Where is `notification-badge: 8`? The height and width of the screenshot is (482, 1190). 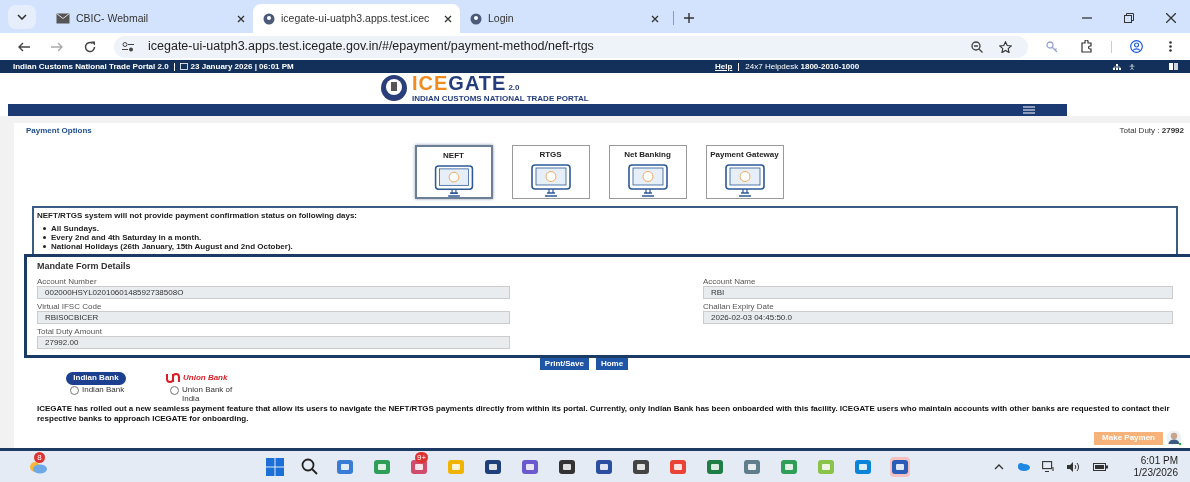
notification-badge: 8 is located at coordinates (39, 457).